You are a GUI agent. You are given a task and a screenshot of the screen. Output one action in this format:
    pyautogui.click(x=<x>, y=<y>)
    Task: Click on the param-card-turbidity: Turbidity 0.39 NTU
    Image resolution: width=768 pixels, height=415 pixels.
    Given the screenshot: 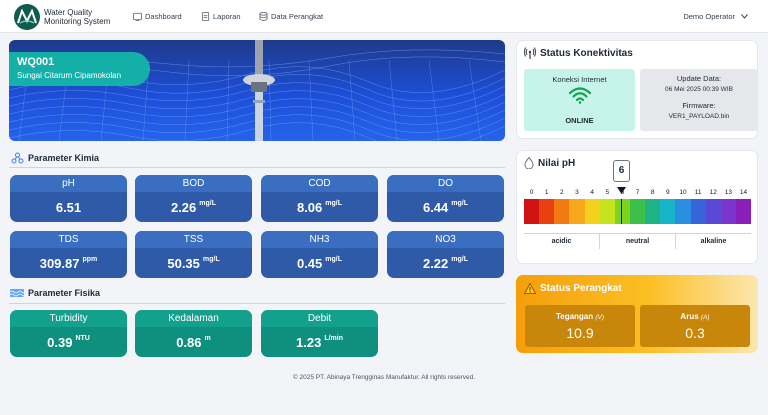 What is the action you would take?
    pyautogui.click(x=68, y=333)
    